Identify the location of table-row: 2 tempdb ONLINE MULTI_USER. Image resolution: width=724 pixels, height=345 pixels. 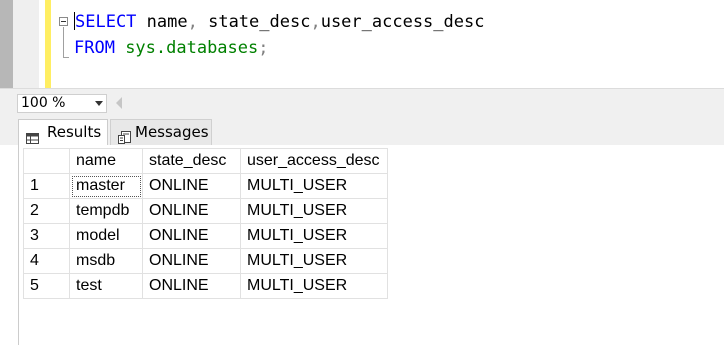
(205, 211).